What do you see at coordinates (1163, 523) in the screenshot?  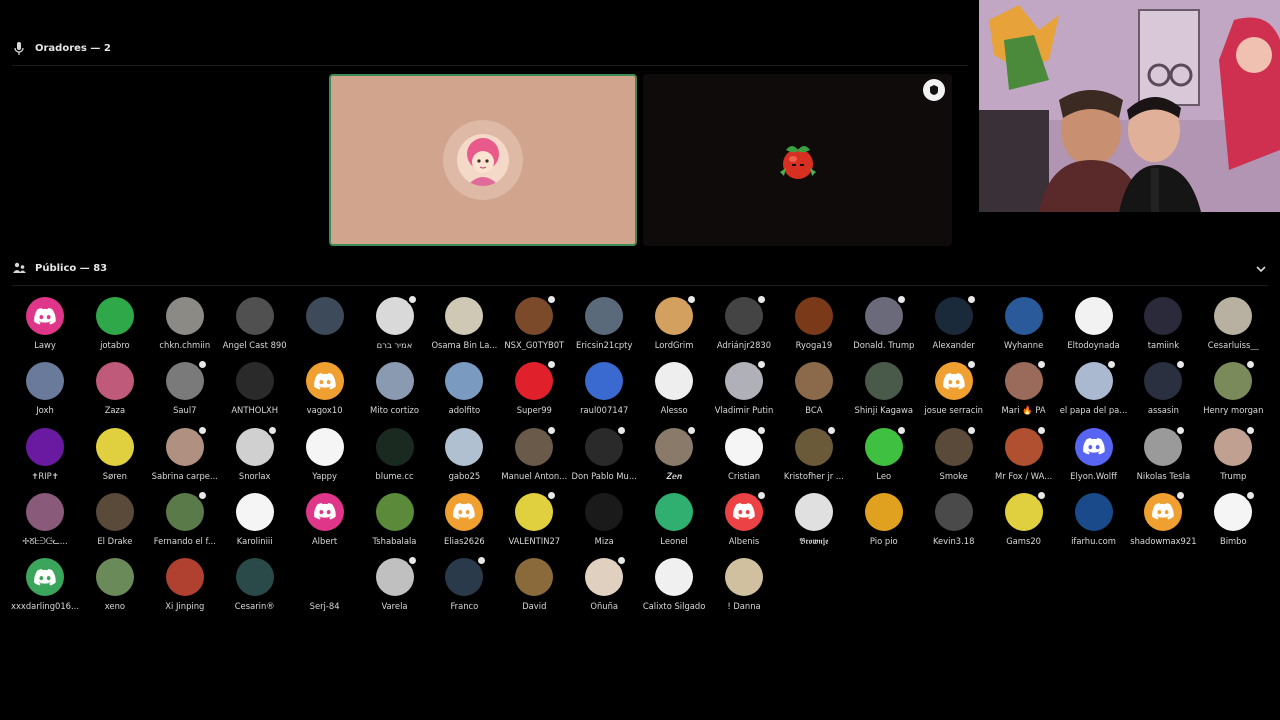 I see `audience-member: shadowmax921` at bounding box center [1163, 523].